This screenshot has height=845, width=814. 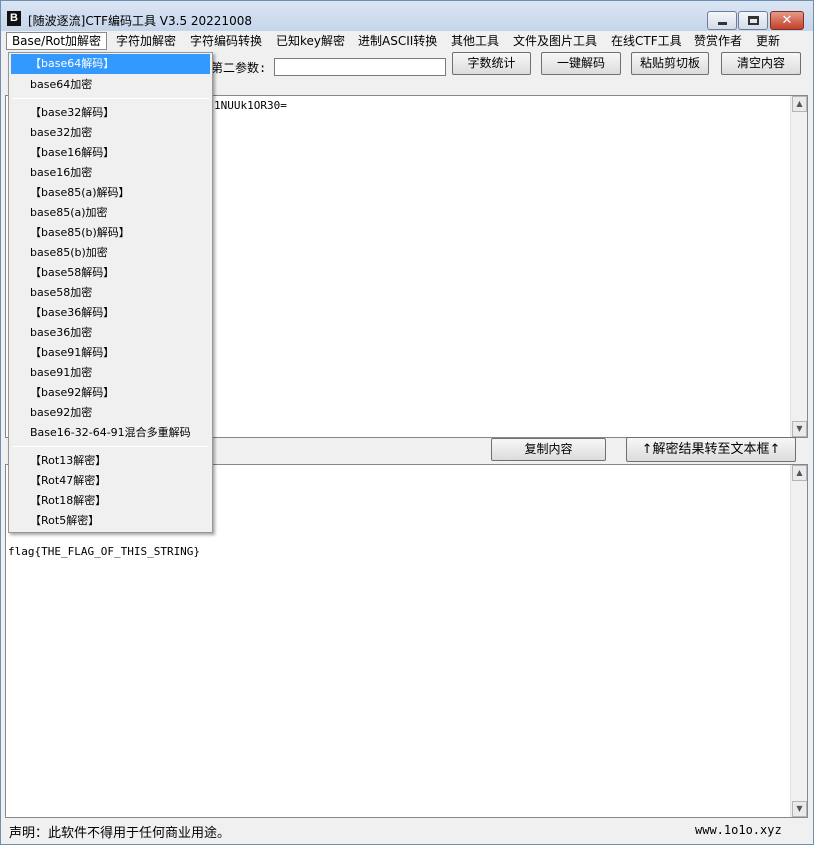 What do you see at coordinates (110, 333) in the screenshot?
I see `menu-item-base36-encode: base36加密` at bounding box center [110, 333].